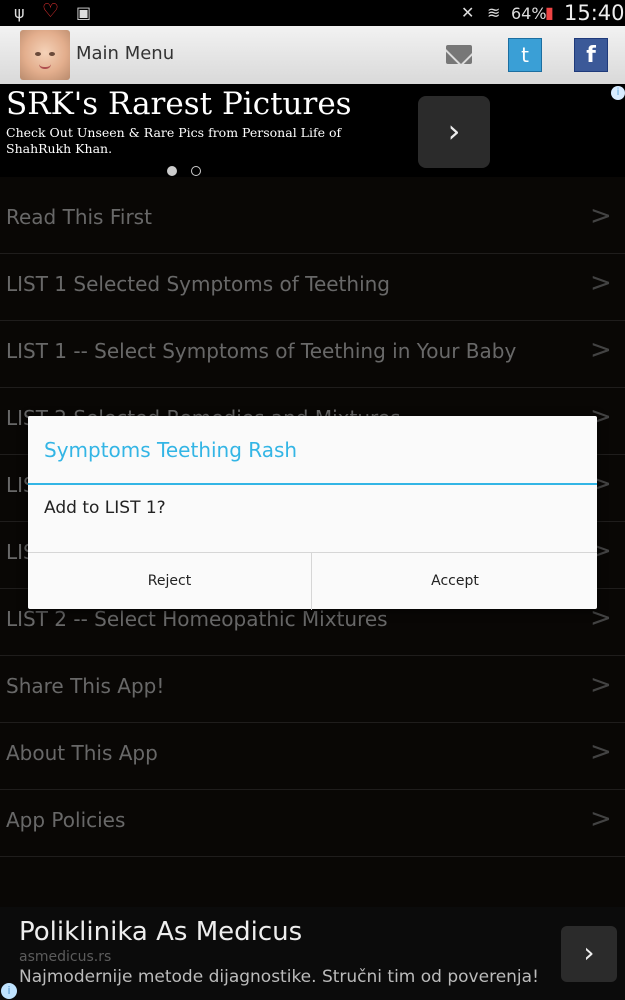  Describe the element at coordinates (172, 171) in the screenshot. I see `pager-dot-active` at that location.